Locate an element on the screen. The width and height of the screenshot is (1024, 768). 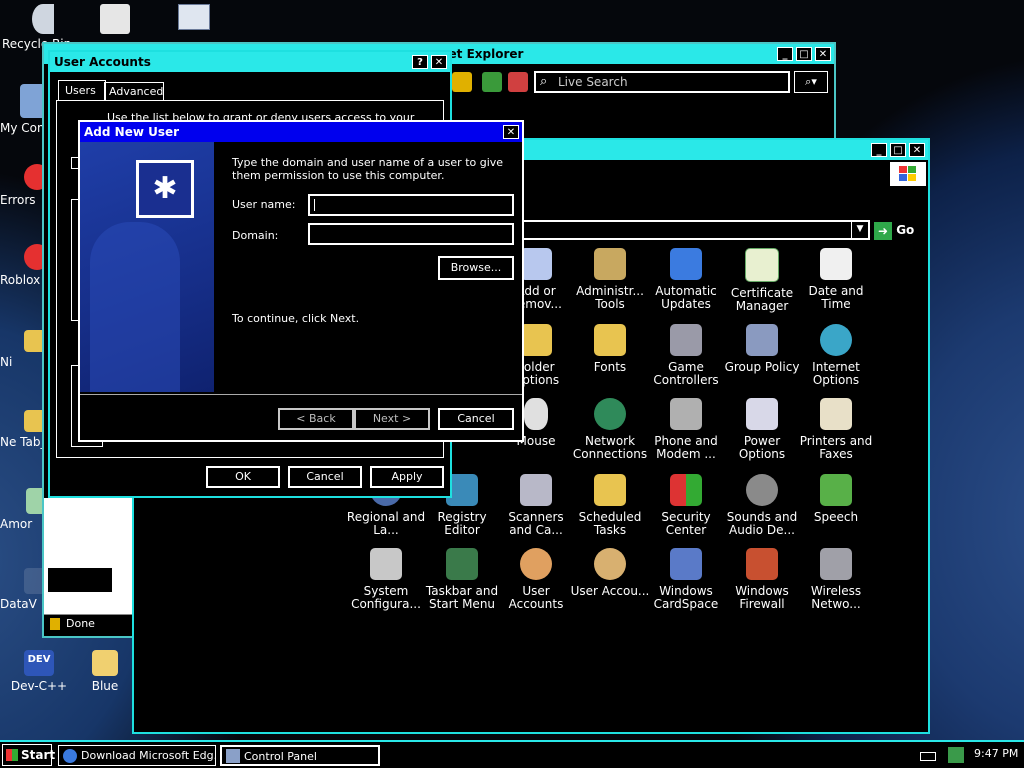
cp-item-windows-firewall: Windows Firewall is located at coordinates (762, 579).